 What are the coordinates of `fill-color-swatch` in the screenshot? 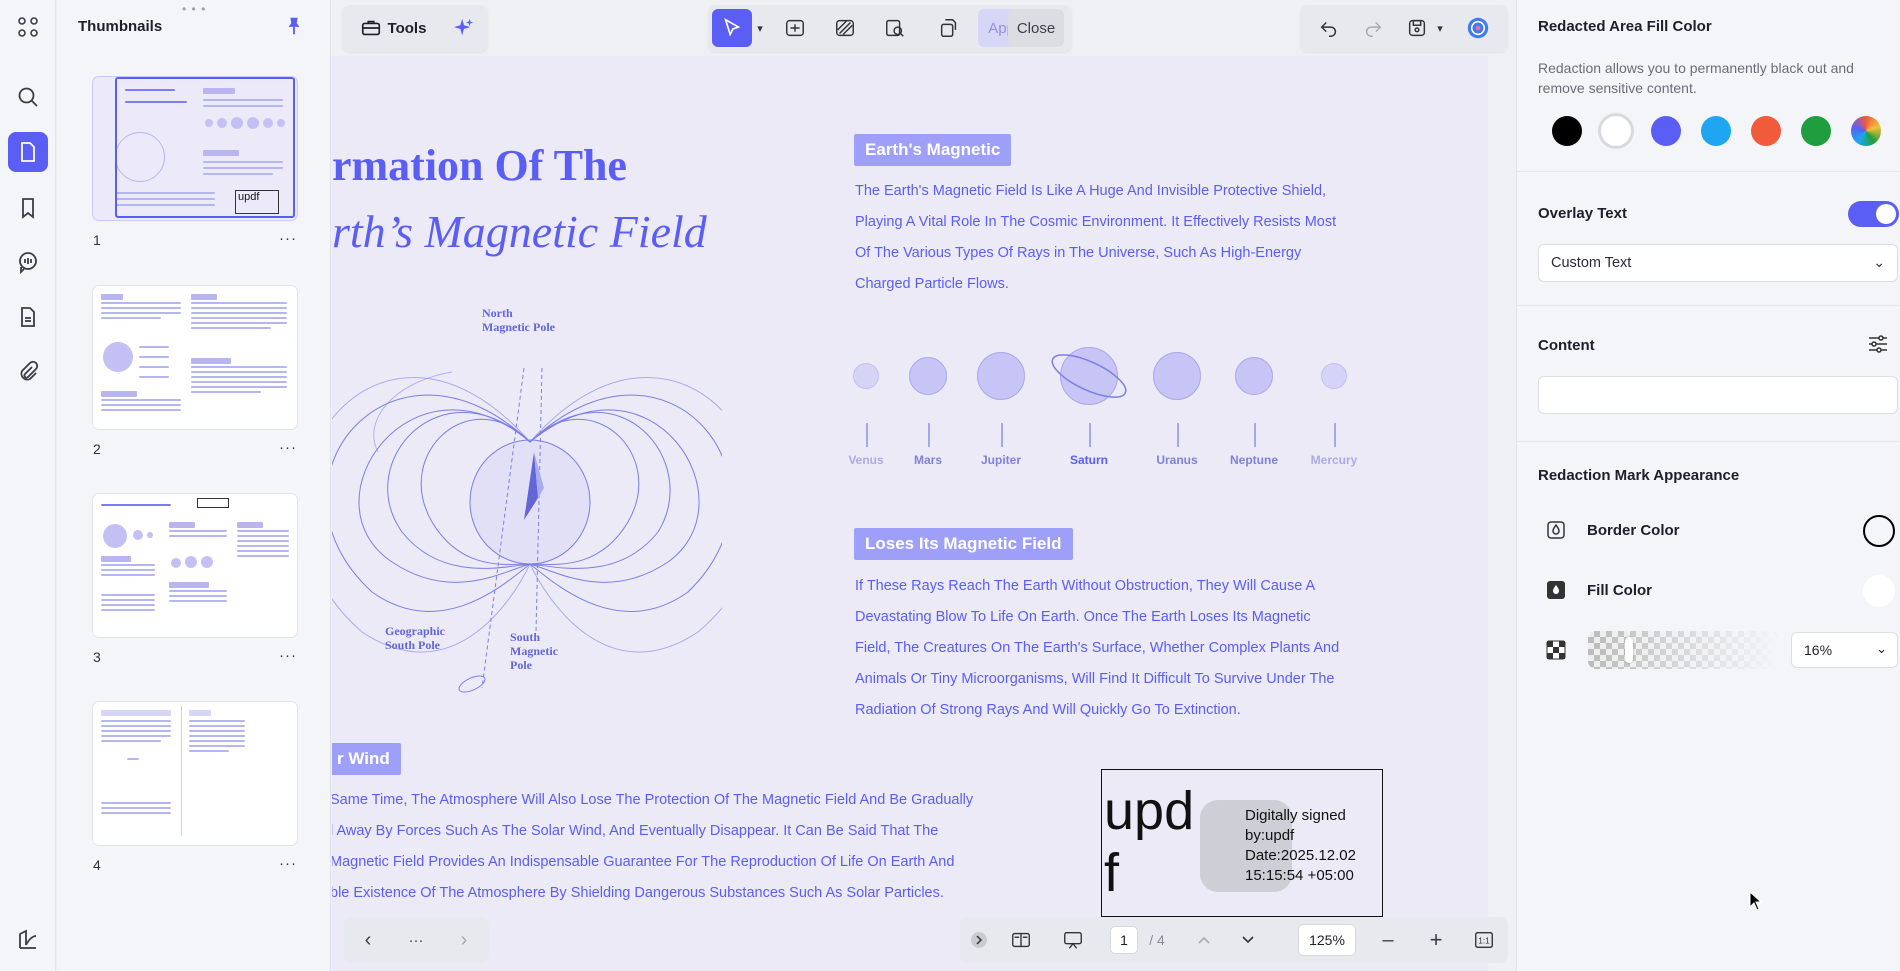 It's located at (1879, 591).